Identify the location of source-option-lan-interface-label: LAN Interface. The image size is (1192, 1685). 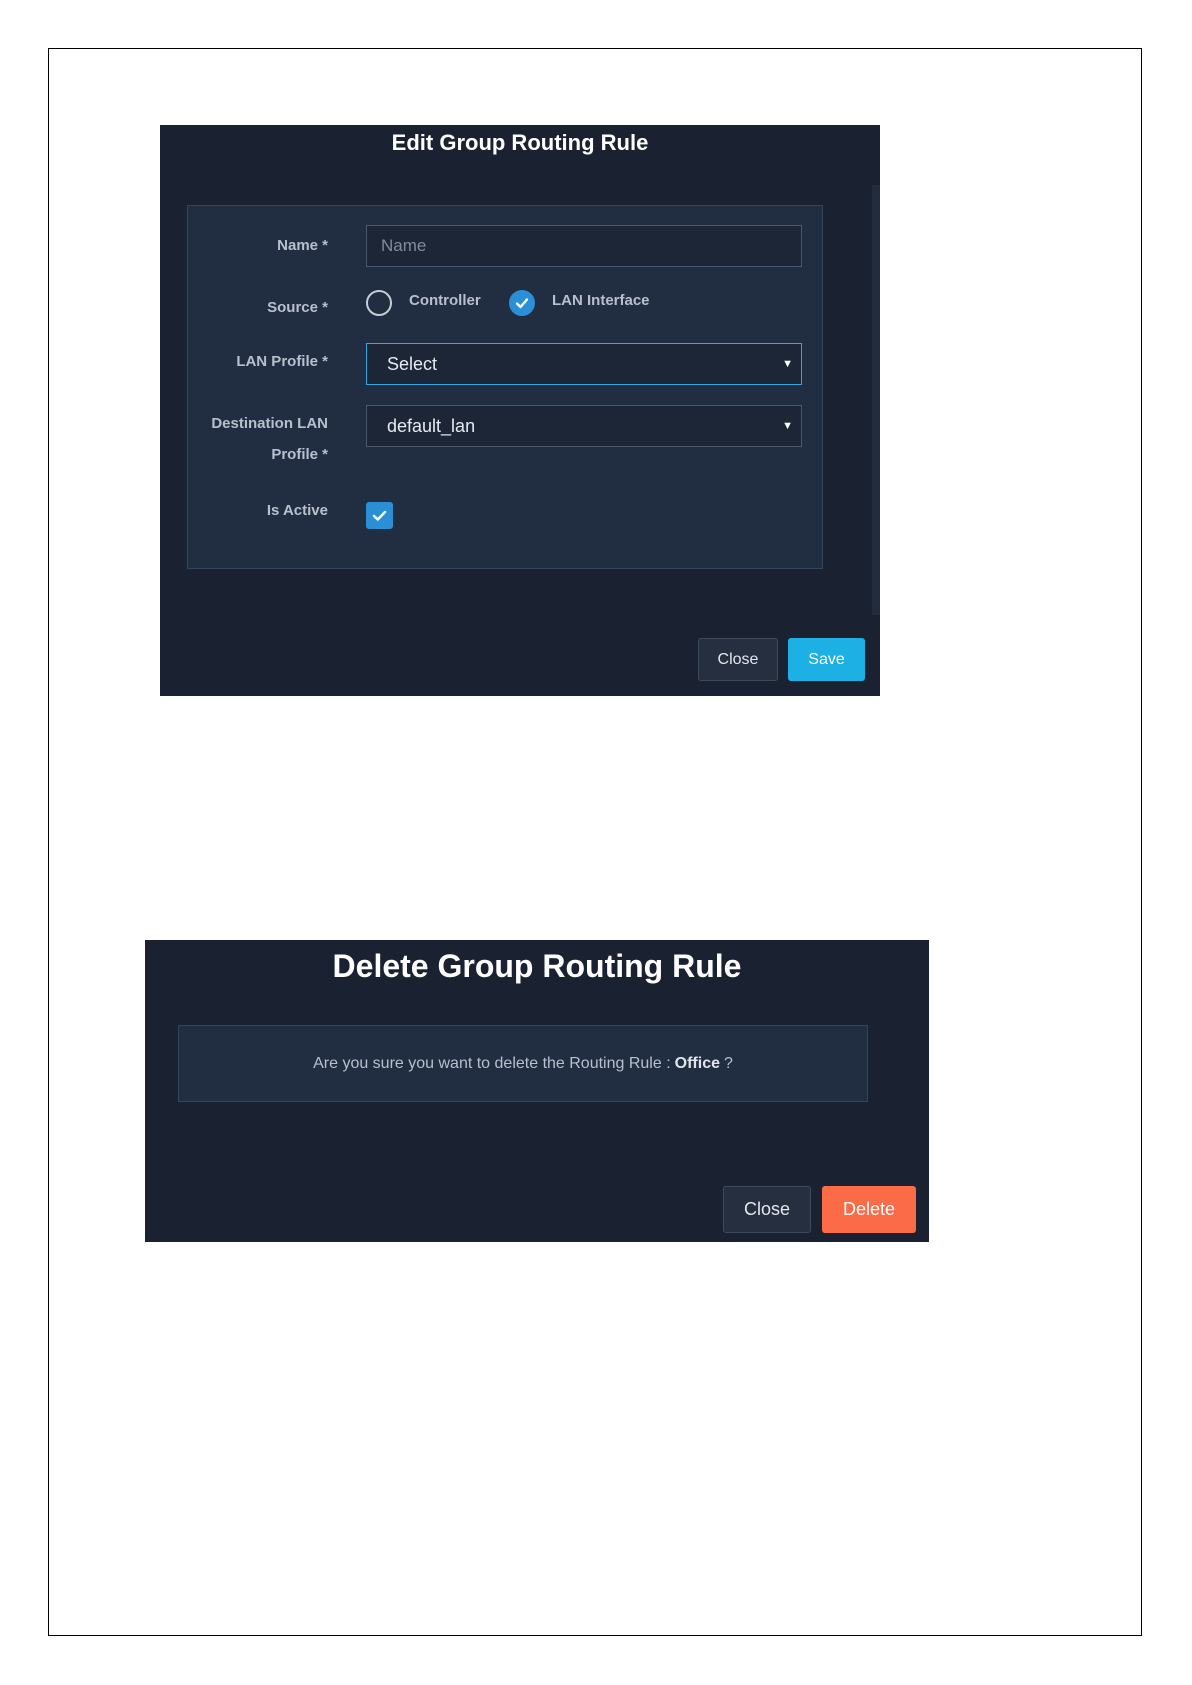
(601, 300).